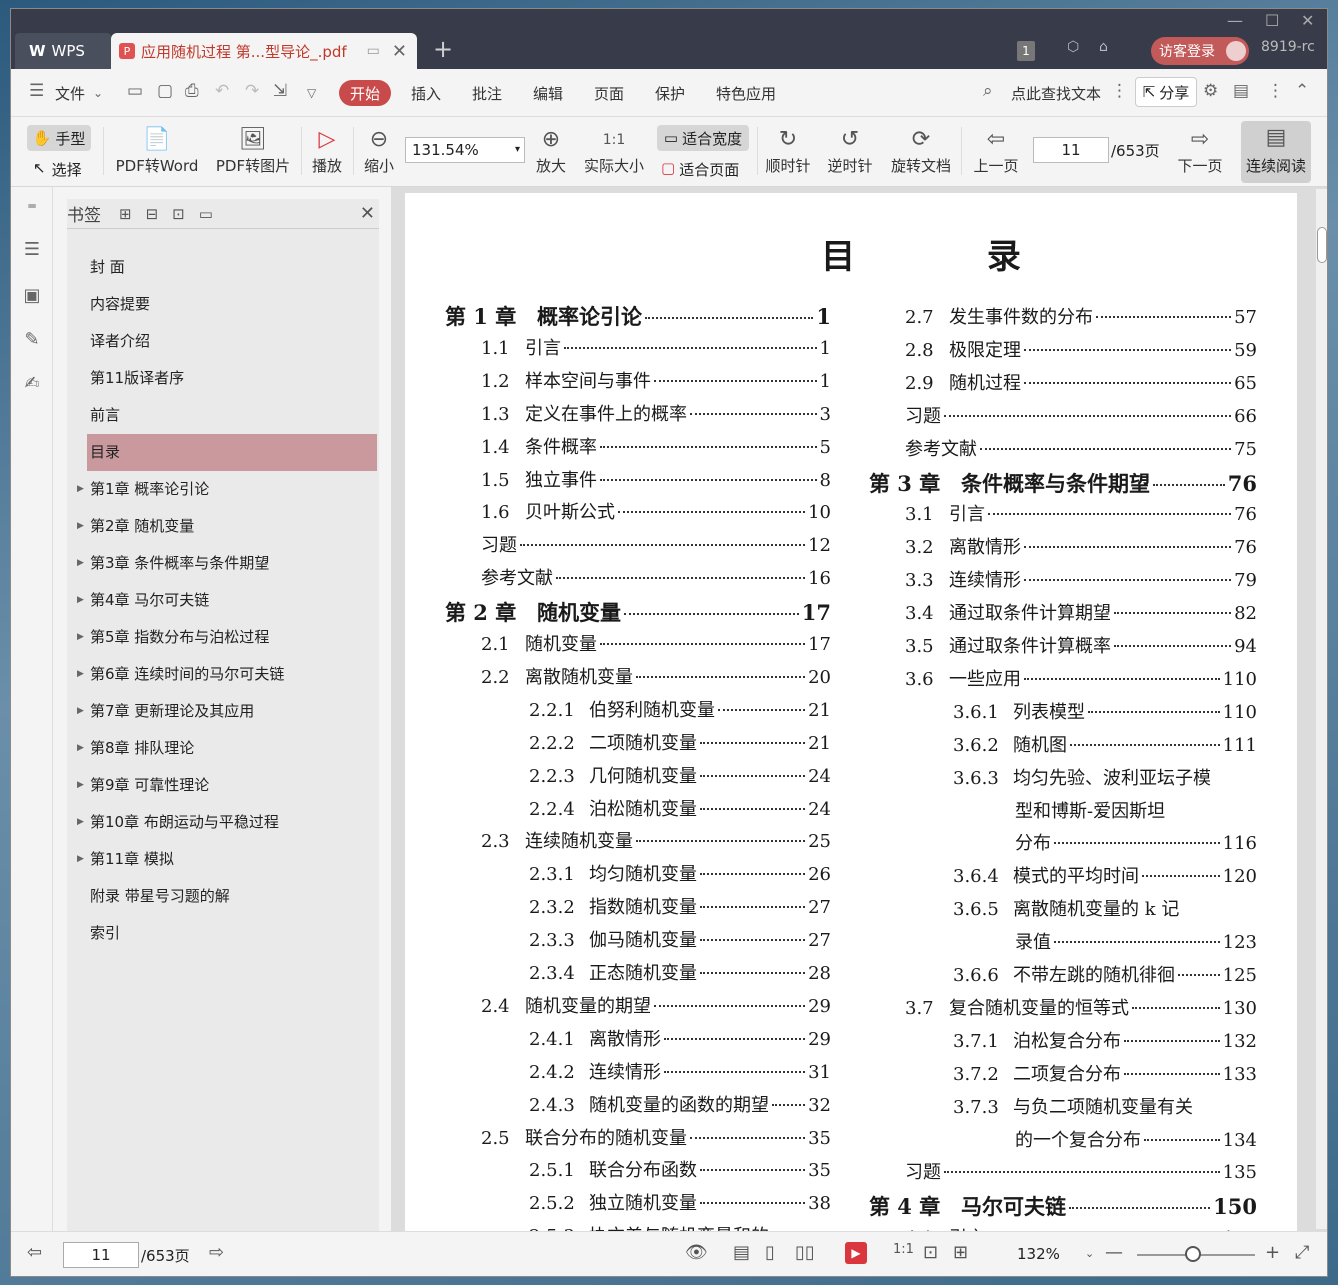 The width and height of the screenshot is (1338, 1285). I want to click on thumbnail-icon: ▣, so click(32, 296).